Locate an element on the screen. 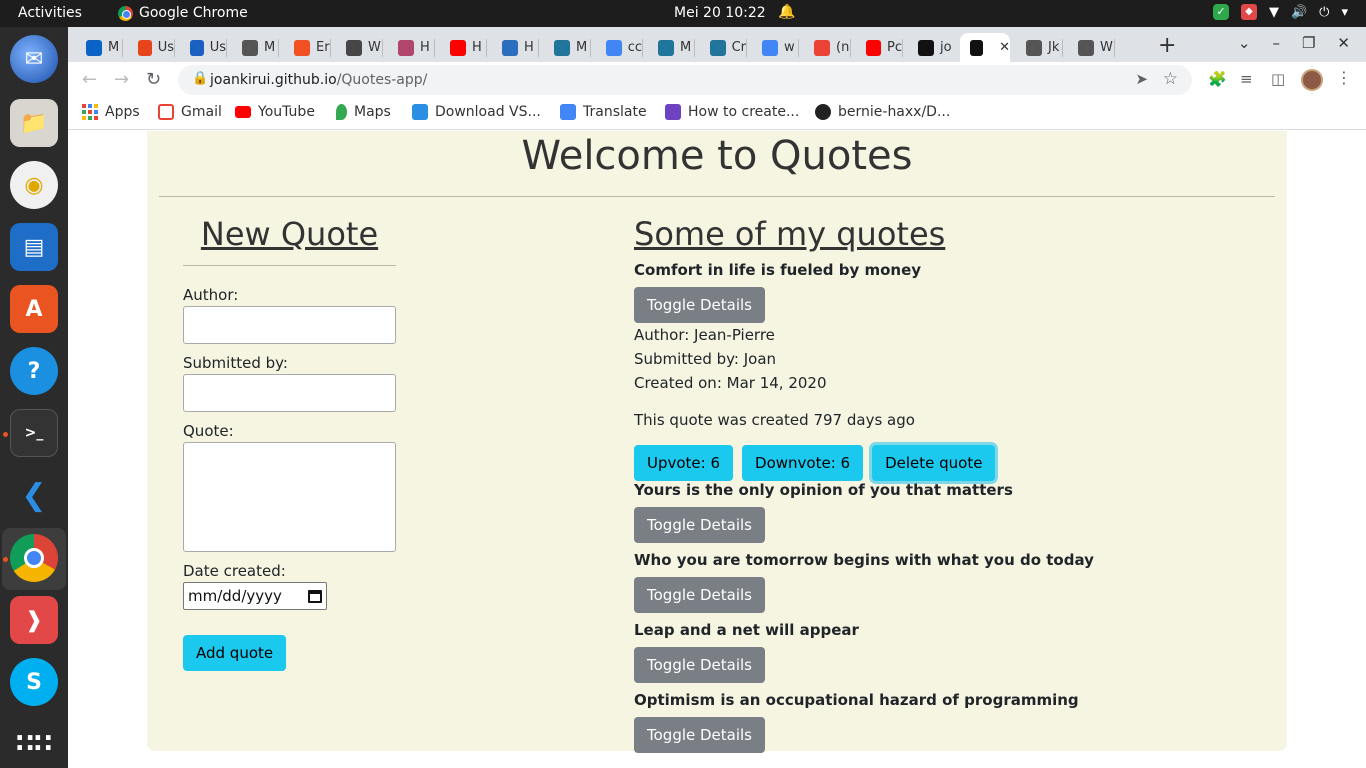 The width and height of the screenshot is (1366, 768). translate-icon is located at coordinates (568, 112).